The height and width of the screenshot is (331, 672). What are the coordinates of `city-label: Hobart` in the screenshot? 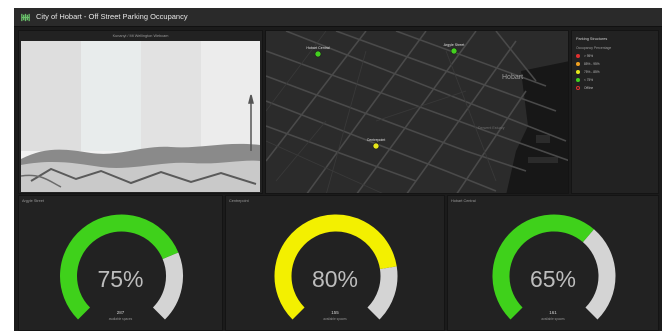 It's located at (512, 77).